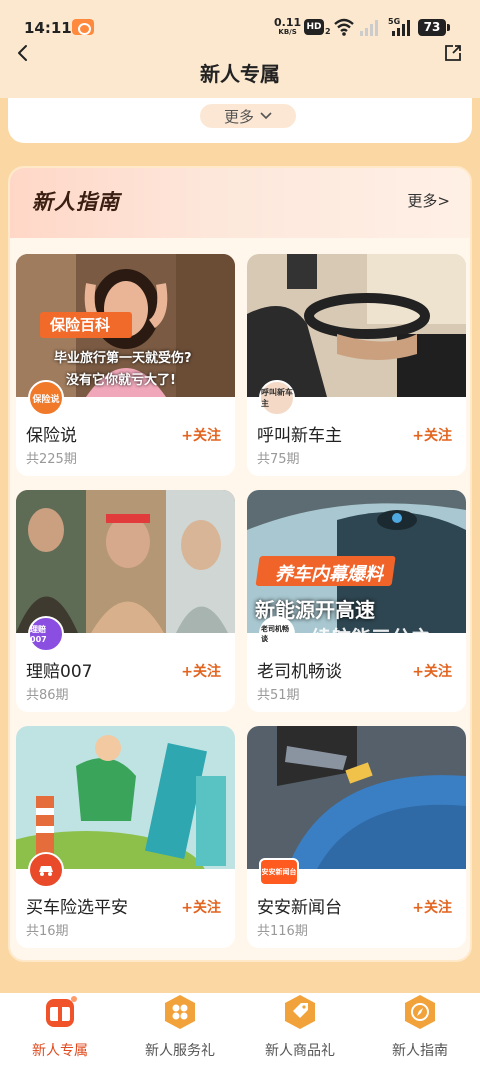 The width and height of the screenshot is (480, 1073). I want to click on previous-section-card: 更多, so click(240, 120).